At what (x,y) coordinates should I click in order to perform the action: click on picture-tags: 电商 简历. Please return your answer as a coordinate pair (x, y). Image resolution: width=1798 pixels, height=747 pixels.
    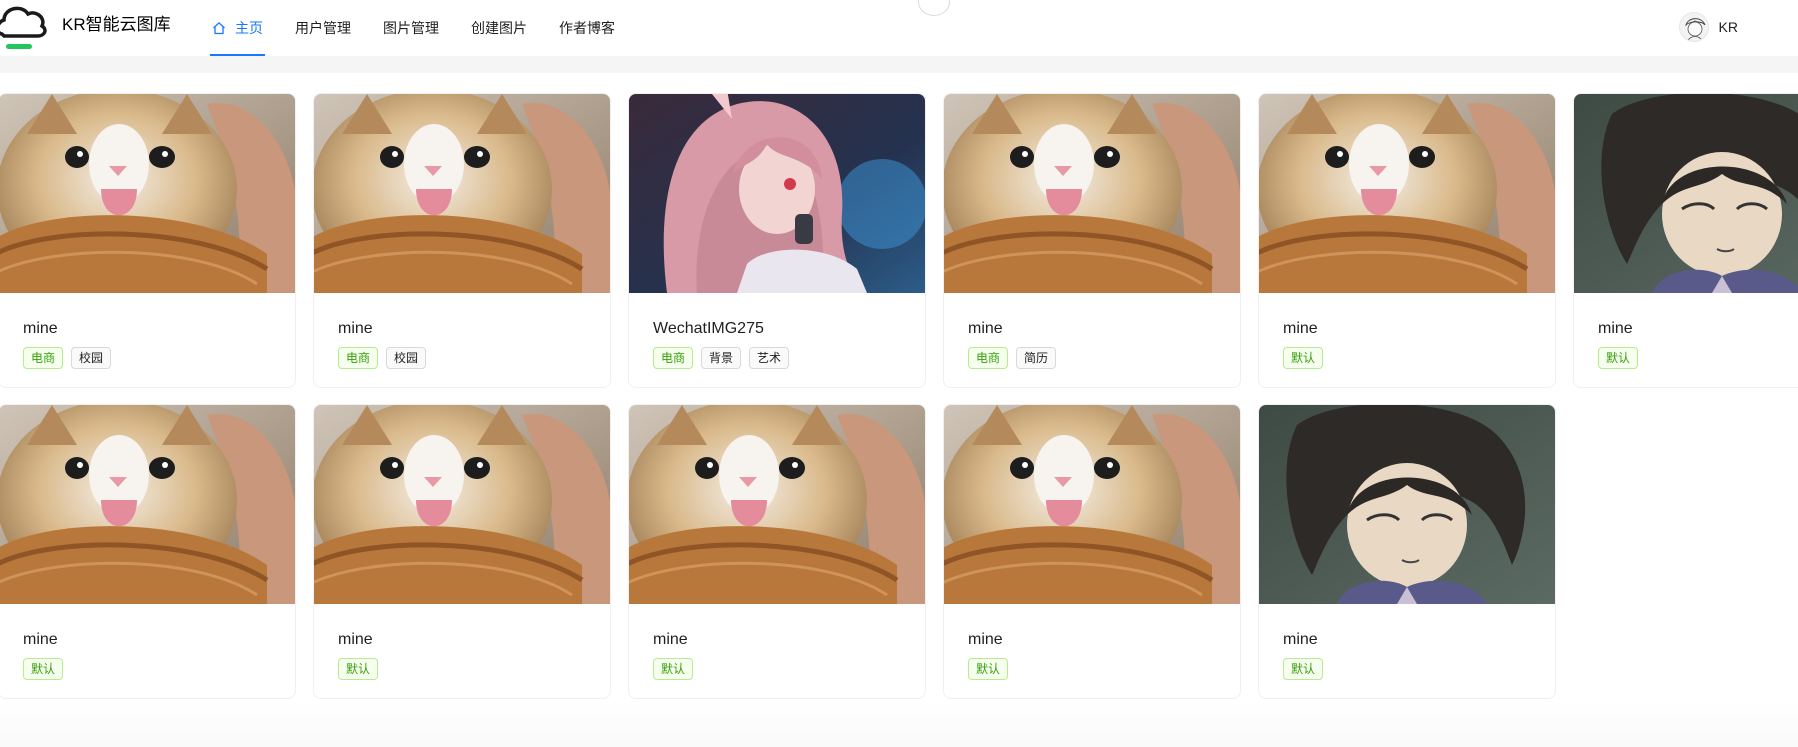
    Looking at the image, I should click on (1016, 358).